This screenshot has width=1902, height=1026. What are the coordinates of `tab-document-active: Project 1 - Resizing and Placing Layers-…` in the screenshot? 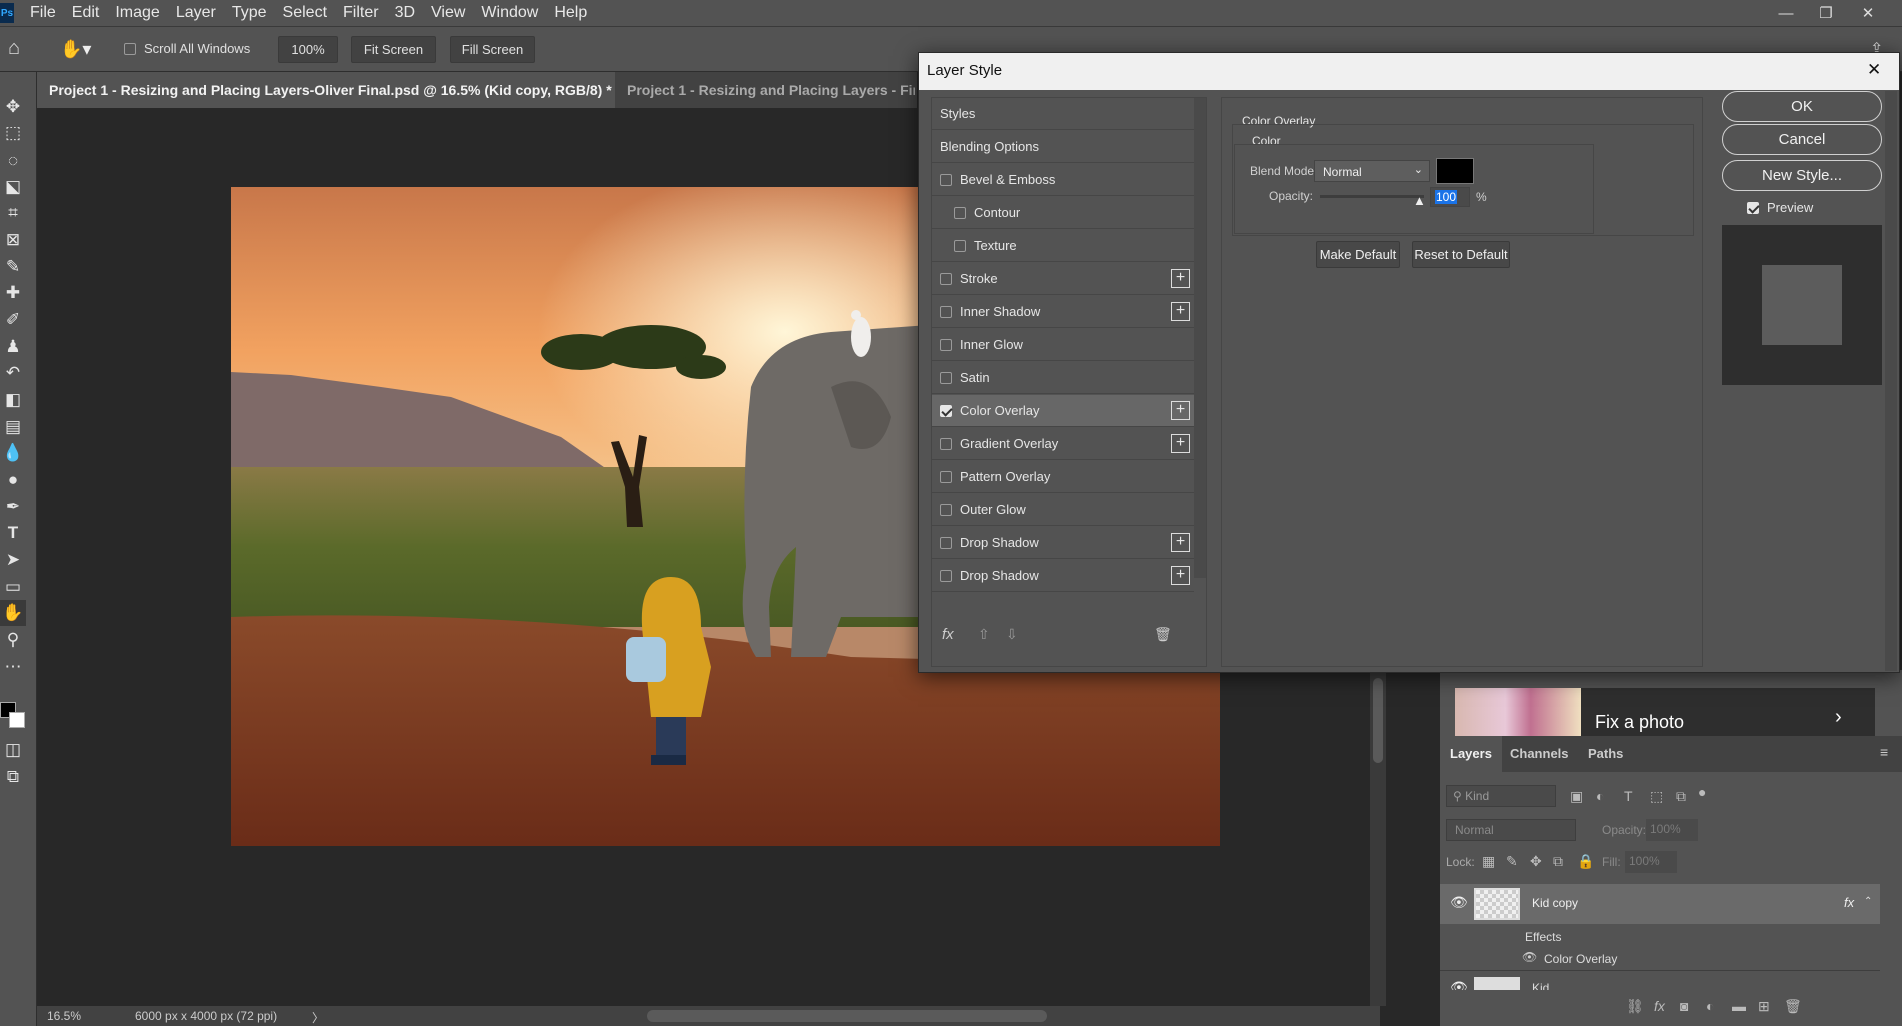 It's located at (326, 90).